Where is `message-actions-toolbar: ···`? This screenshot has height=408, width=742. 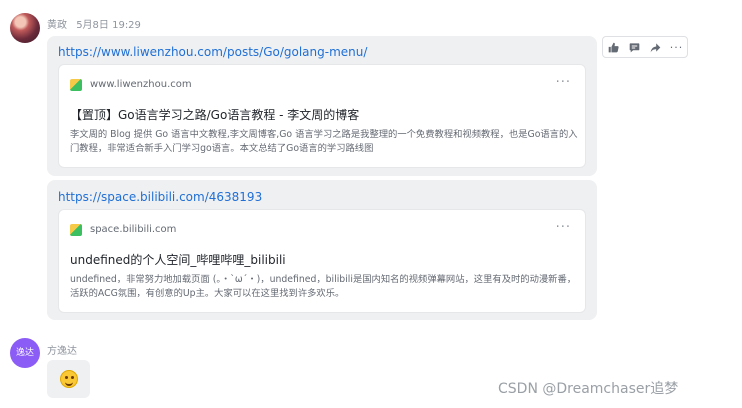 message-actions-toolbar: ··· is located at coordinates (645, 47).